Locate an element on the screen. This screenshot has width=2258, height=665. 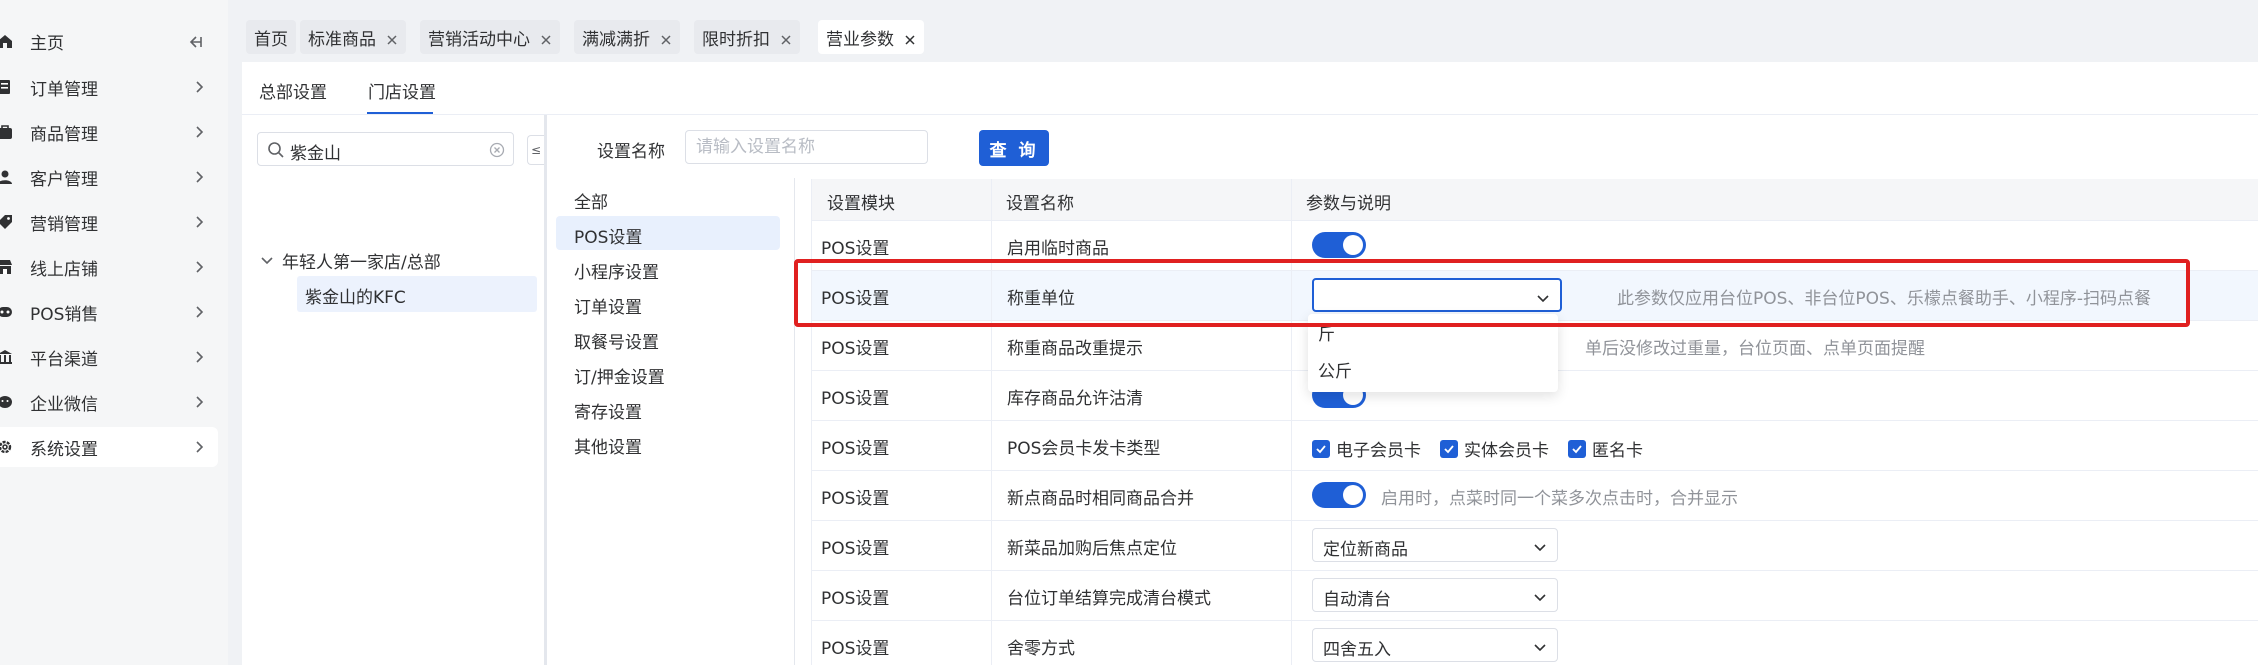
nav-item-wecom: 企业微信 is located at coordinates (109, 402).